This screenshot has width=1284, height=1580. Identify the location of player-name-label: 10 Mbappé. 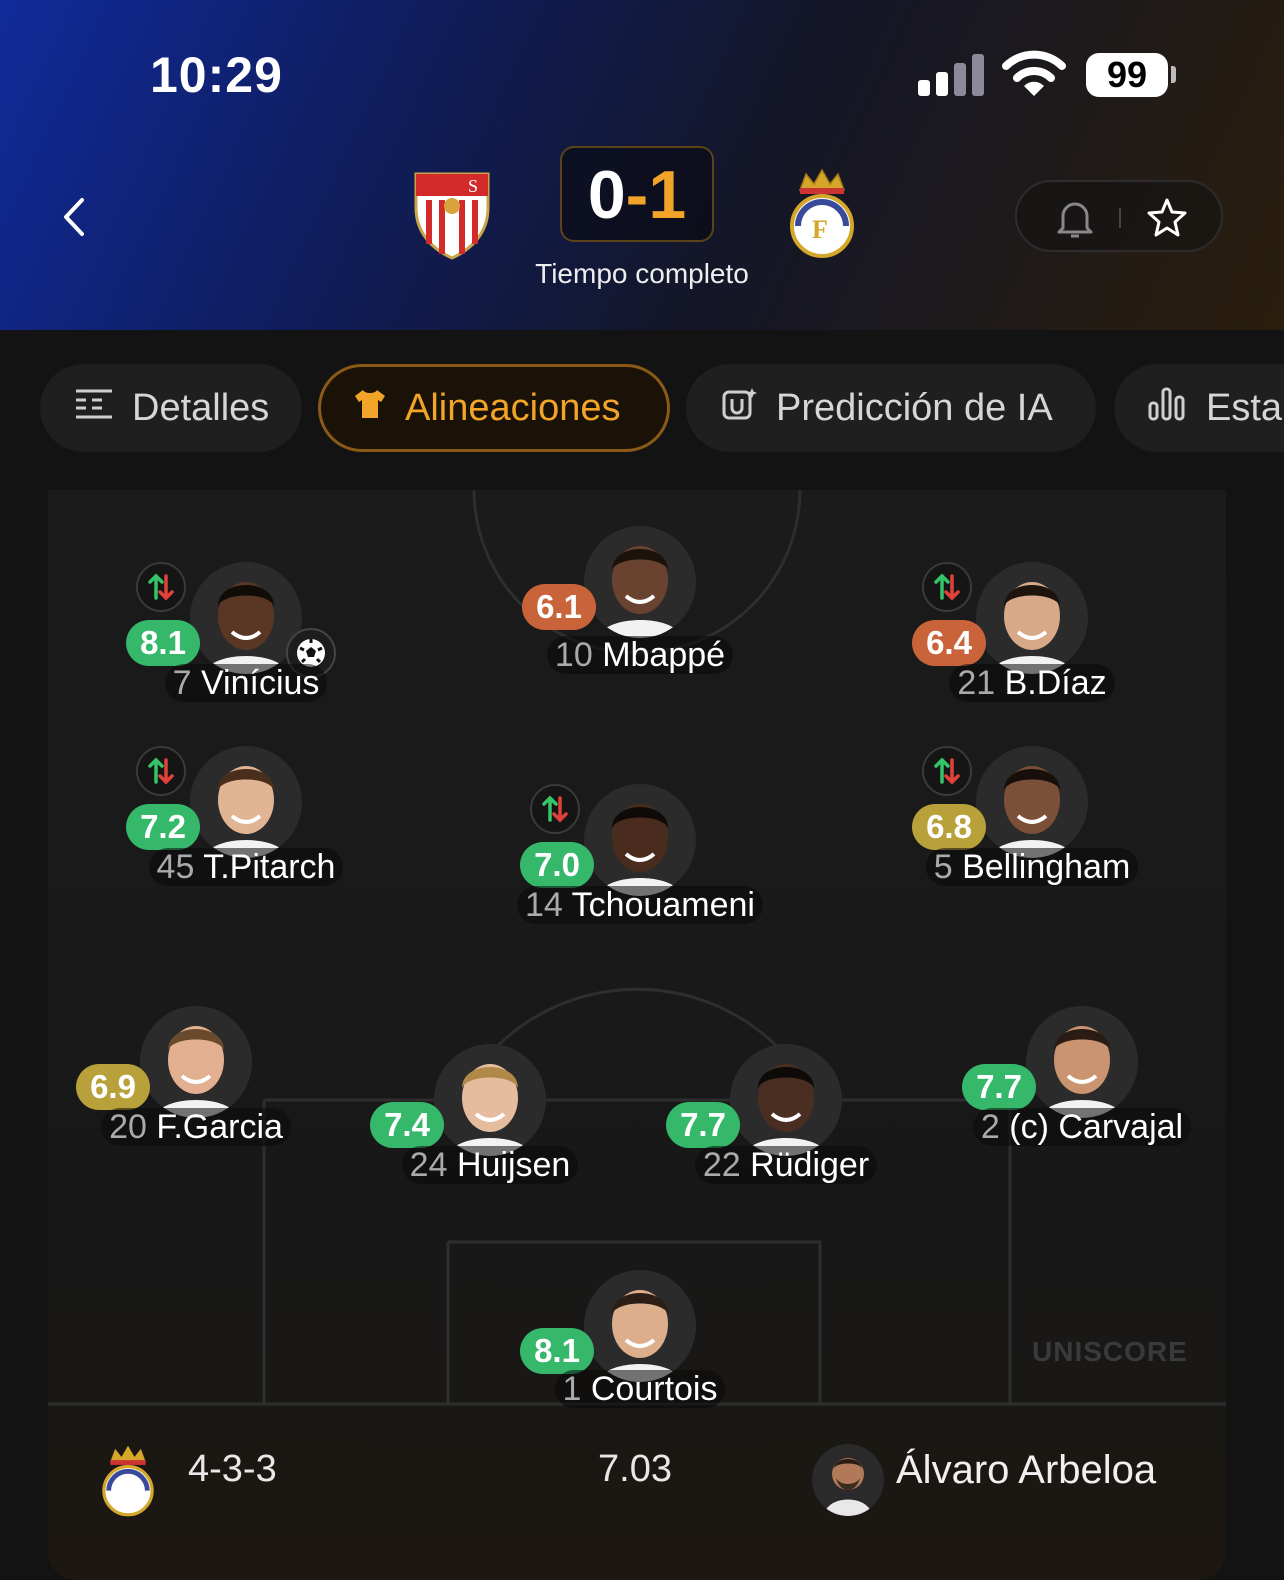
(640, 655).